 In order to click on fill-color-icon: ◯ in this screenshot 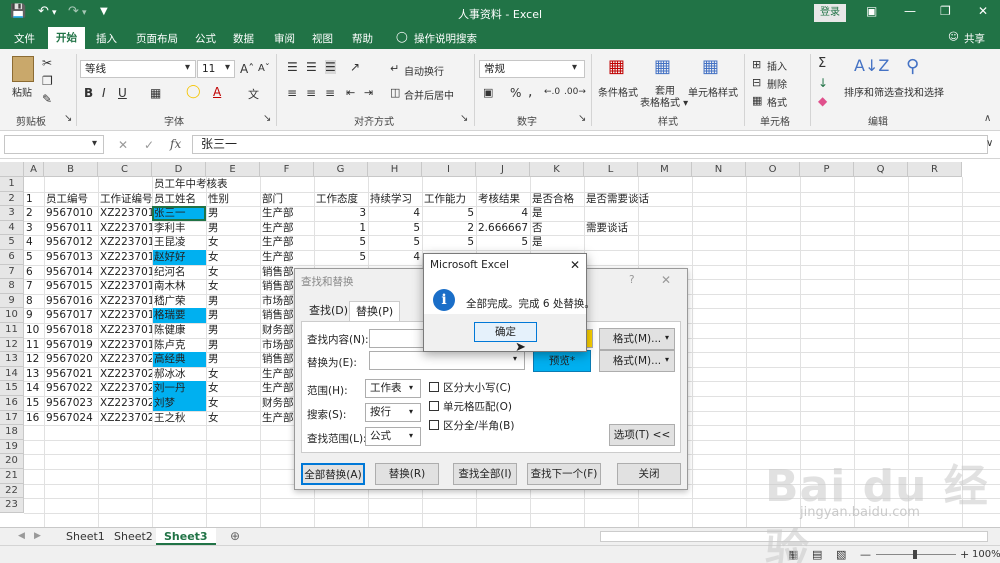, I will do `click(193, 91)`.